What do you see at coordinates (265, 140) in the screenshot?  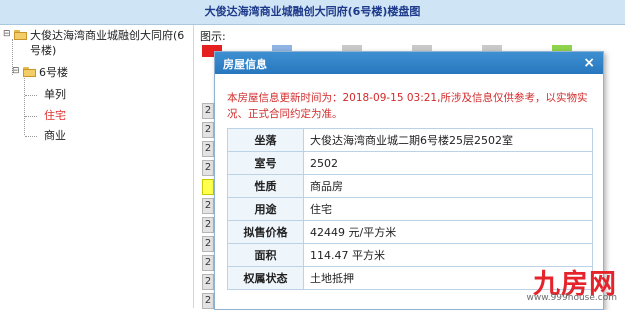 I see `field-label-location: 坐落` at bounding box center [265, 140].